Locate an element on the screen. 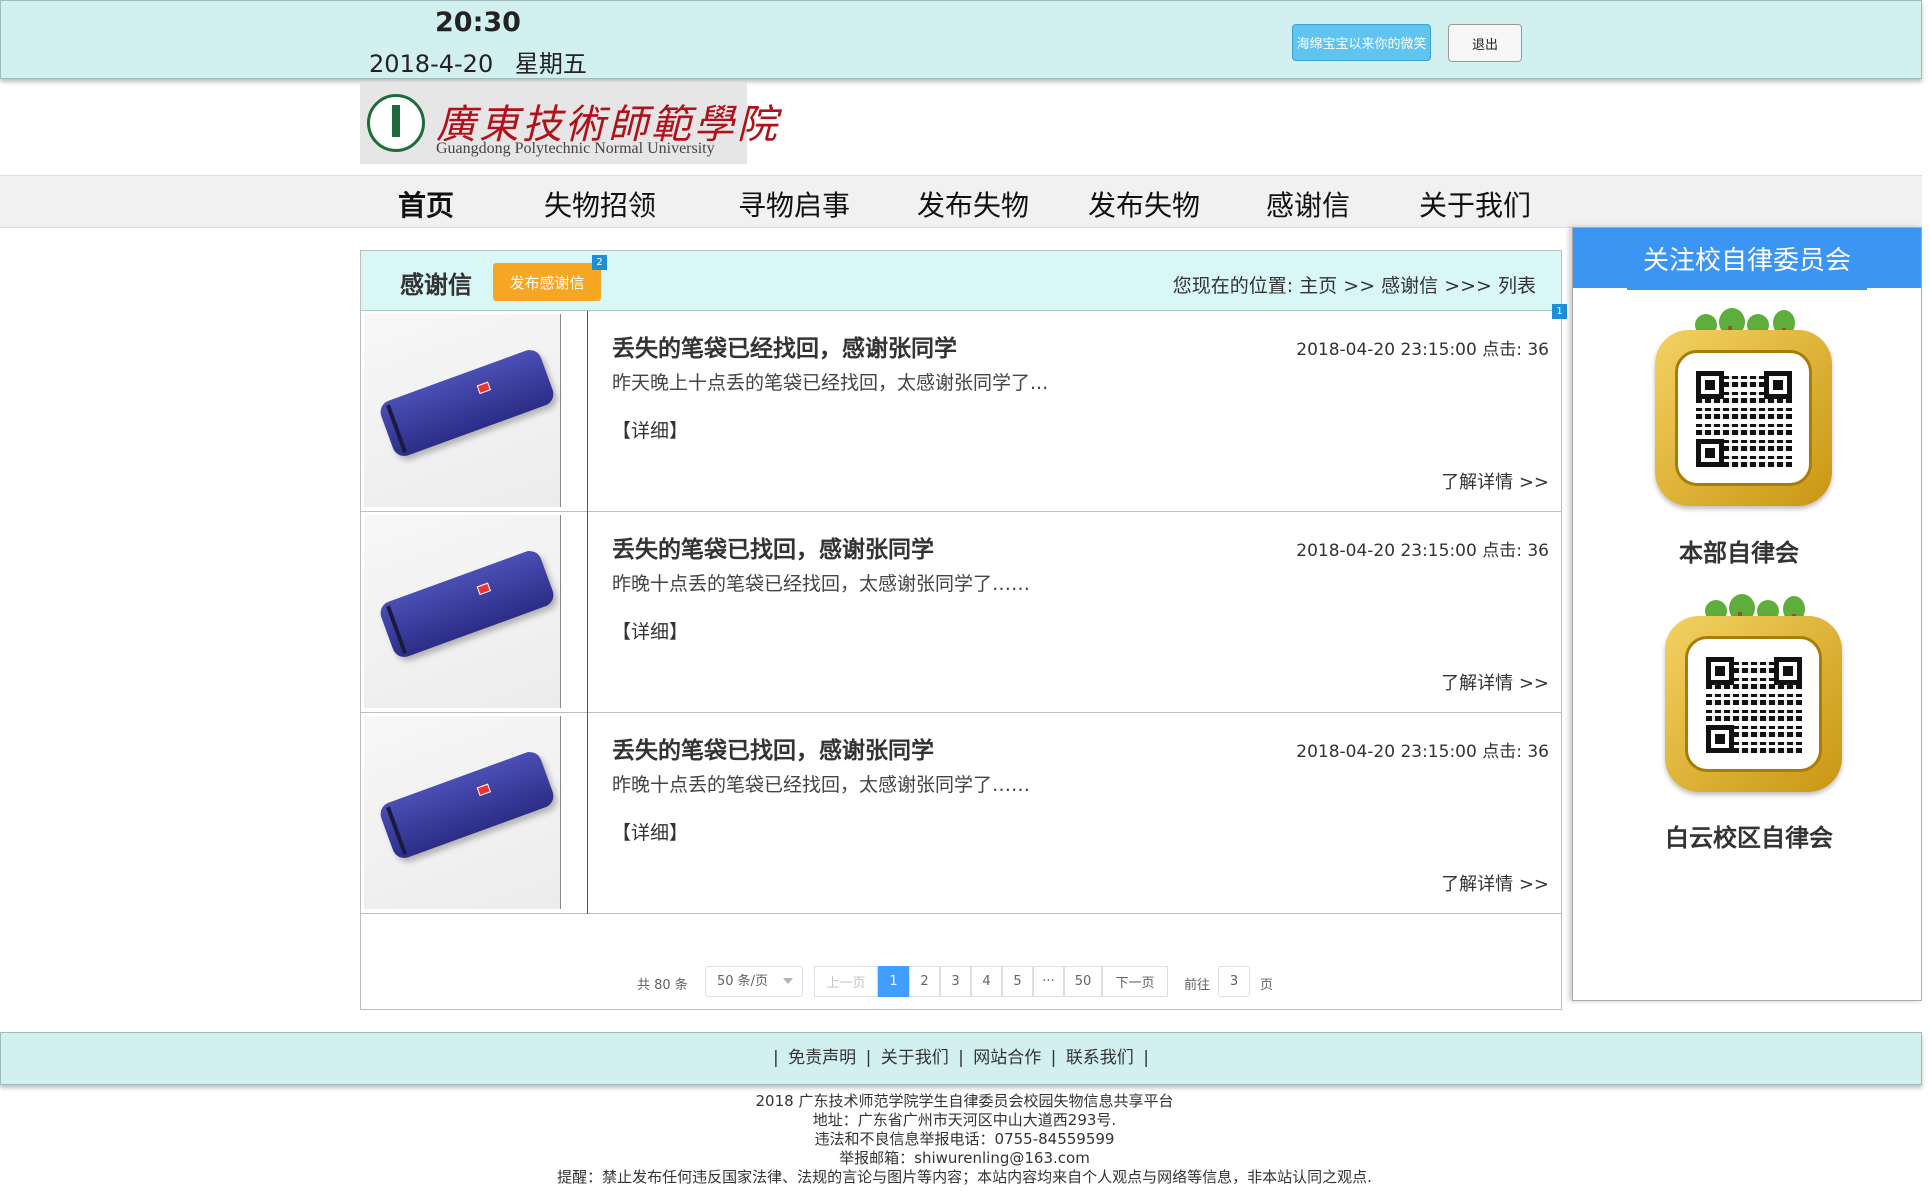  page-ellipsis-button: ··· is located at coordinates (1048, 981).